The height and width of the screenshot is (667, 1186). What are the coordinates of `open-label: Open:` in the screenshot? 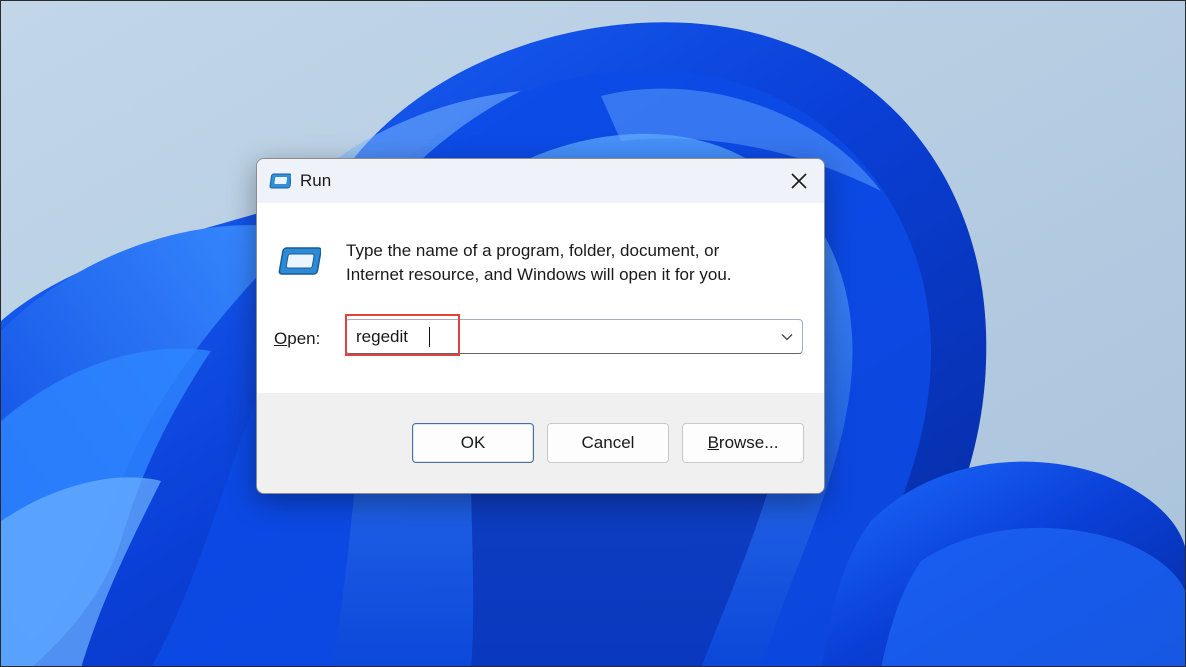 It's located at (297, 339).